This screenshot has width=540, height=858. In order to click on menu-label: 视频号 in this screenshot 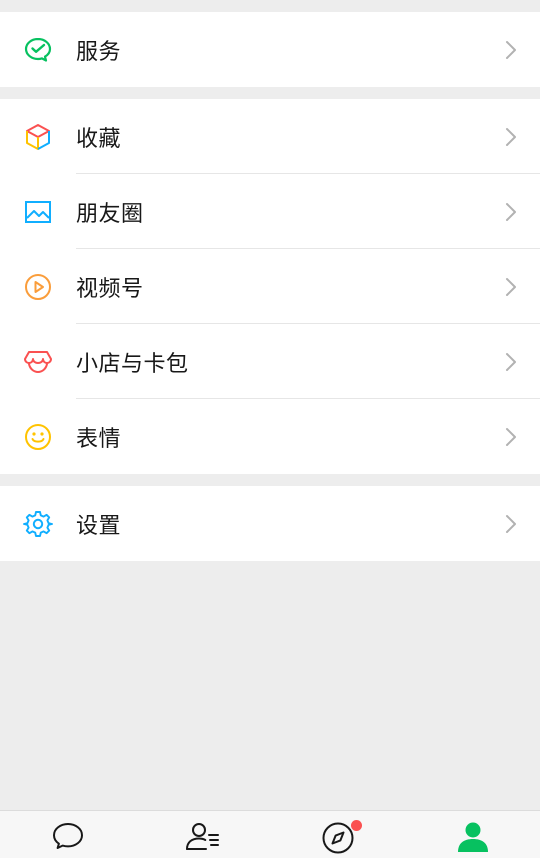, I will do `click(110, 289)`.